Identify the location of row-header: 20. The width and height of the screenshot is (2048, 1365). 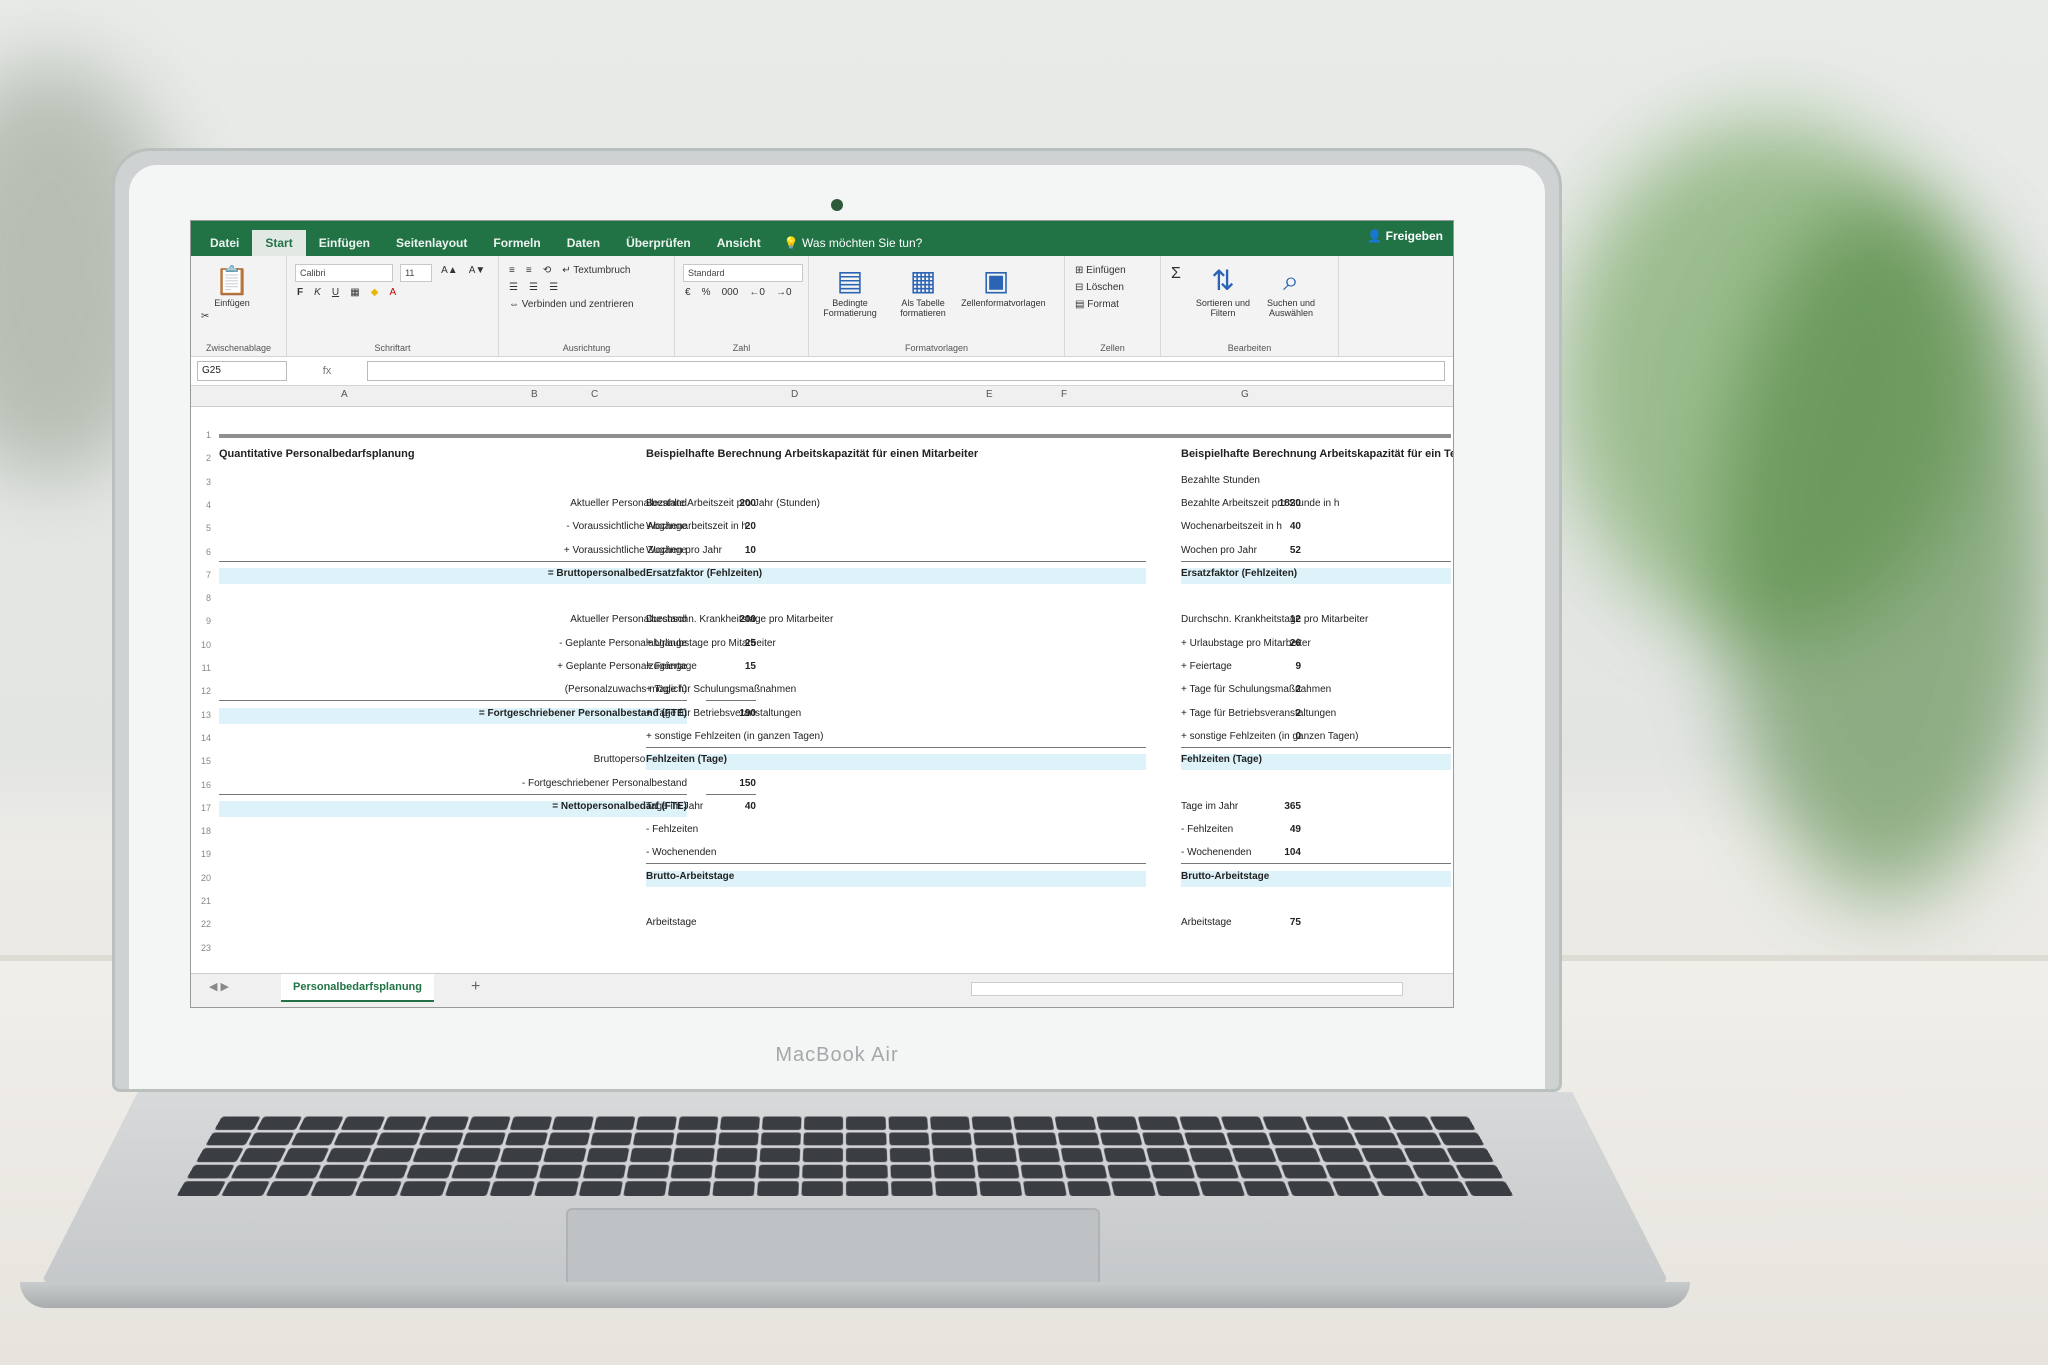
(202, 878).